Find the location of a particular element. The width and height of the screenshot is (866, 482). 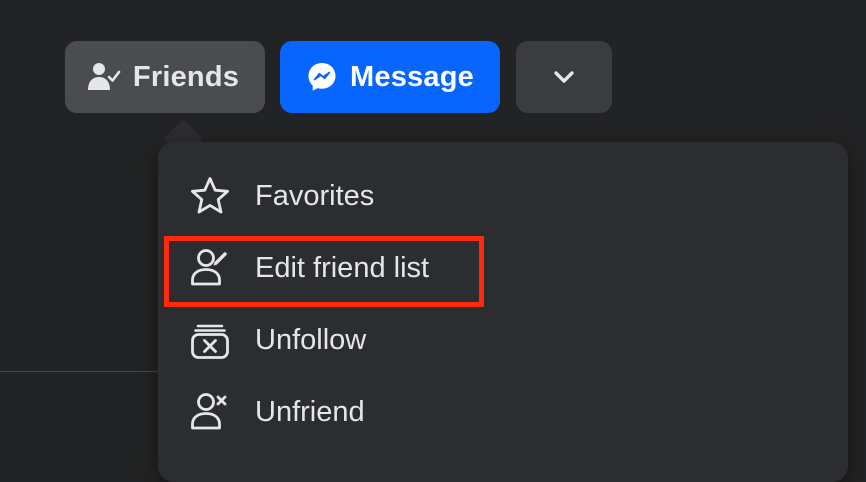

friends-button: Friends is located at coordinates (165, 77).